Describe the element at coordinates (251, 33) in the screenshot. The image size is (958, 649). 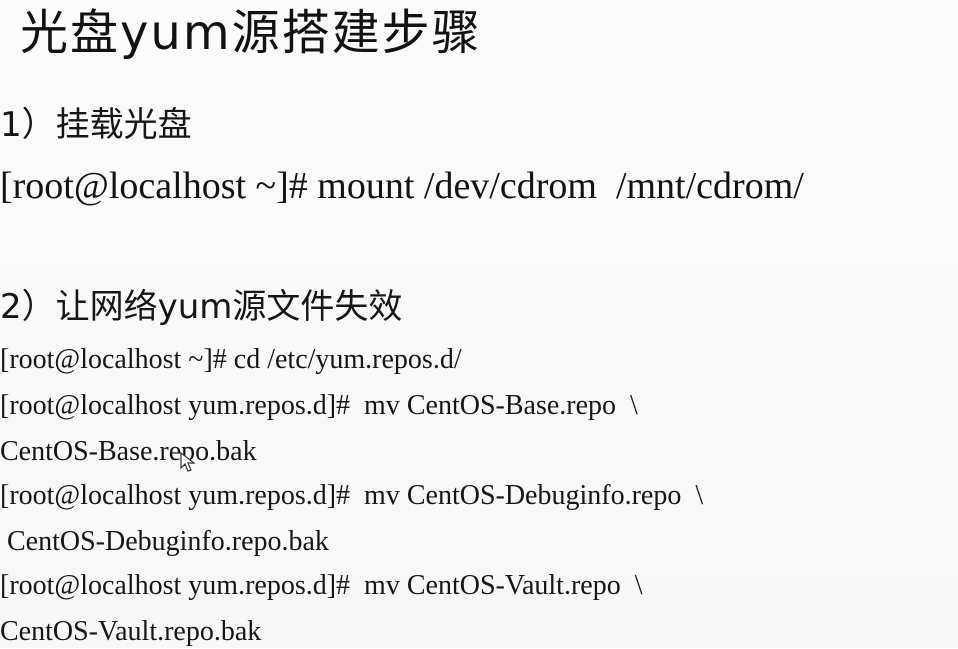
I see `slide-title: 光盘yum源搭建步骤` at that location.